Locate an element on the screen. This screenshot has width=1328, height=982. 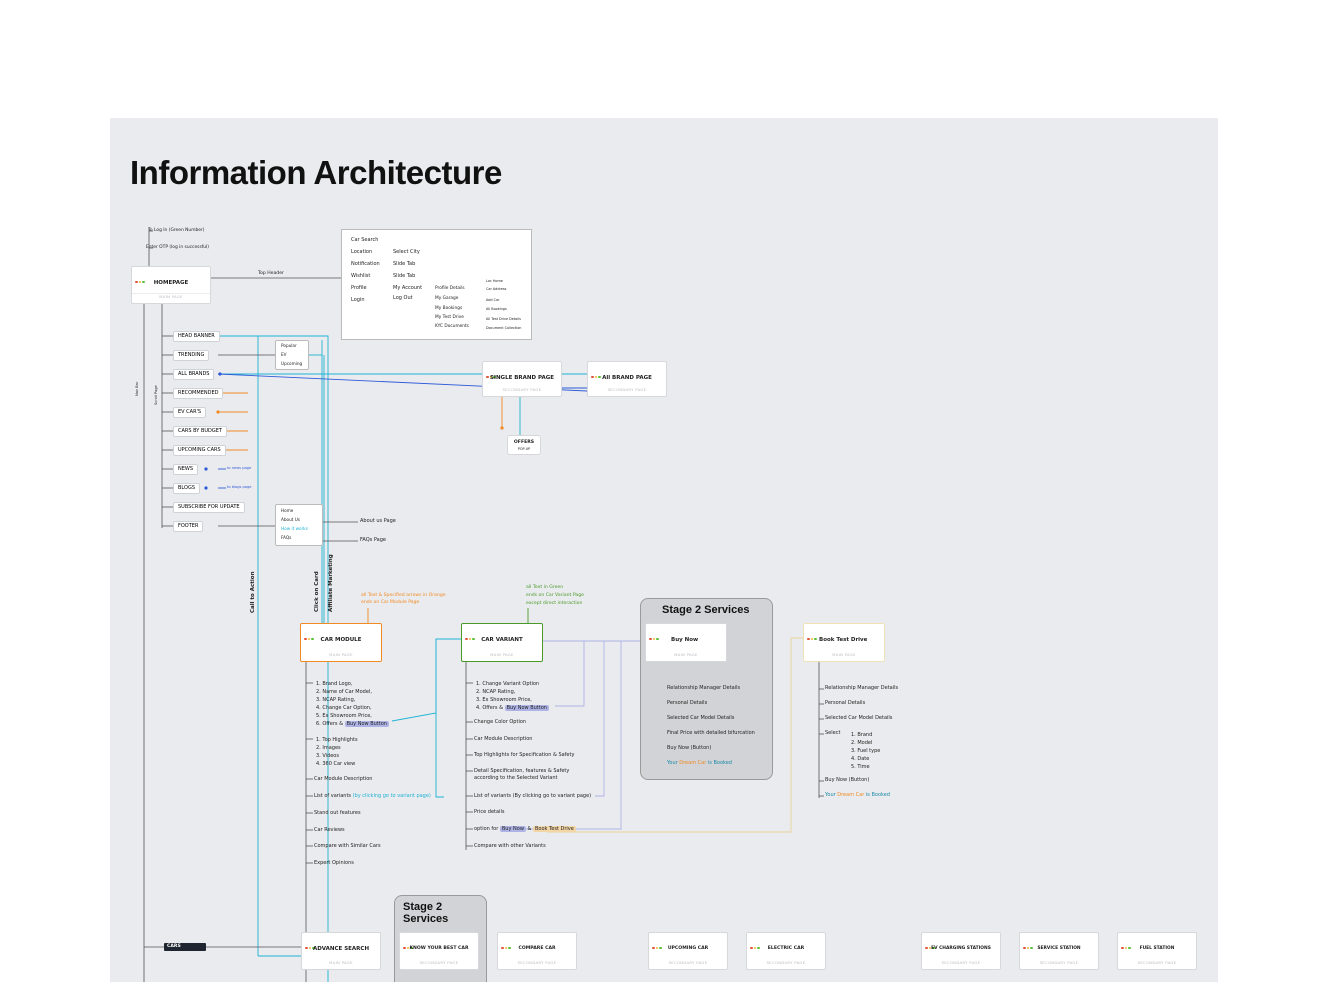
submenu-item: Car Address is located at coordinates (496, 289).